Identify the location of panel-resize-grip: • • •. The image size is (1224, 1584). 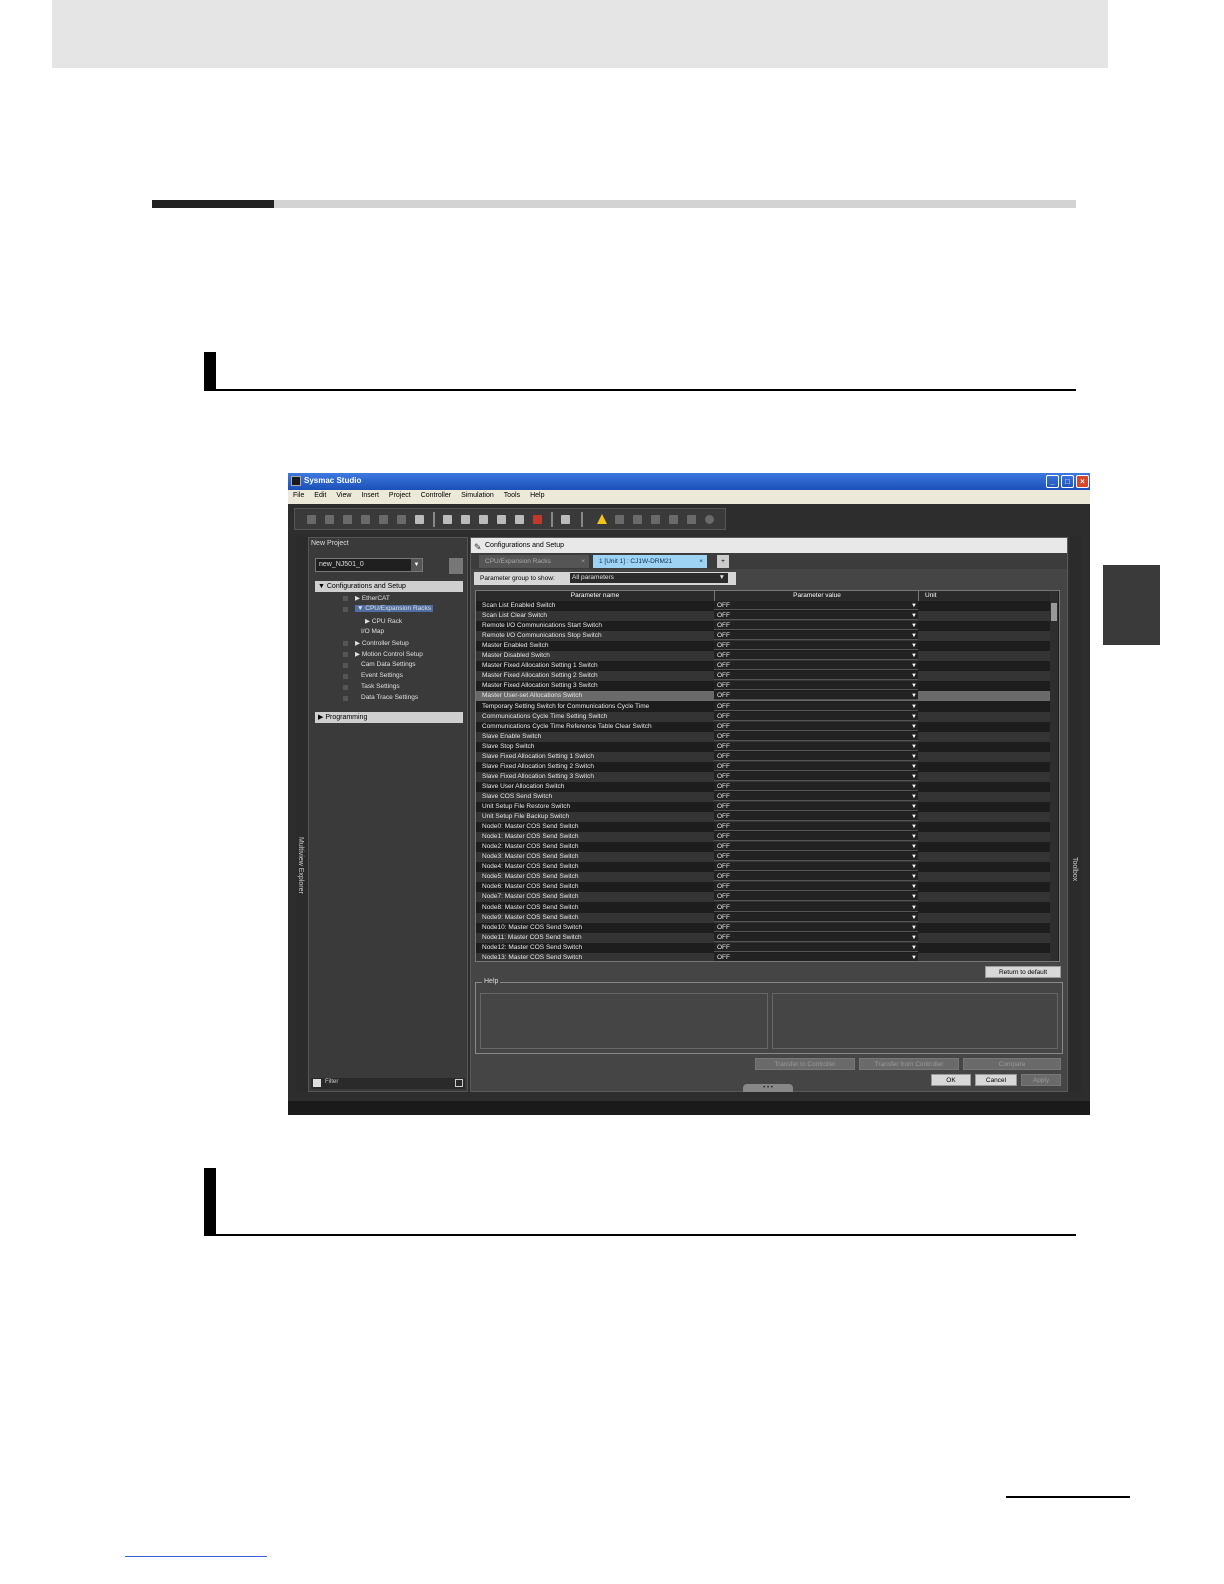
(768, 1088).